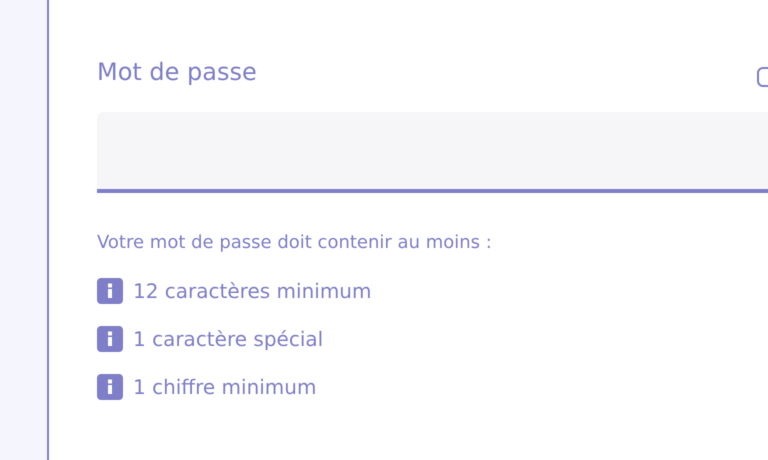  Describe the element at coordinates (177, 72) in the screenshot. I see `field-label: Mot de passe` at that location.